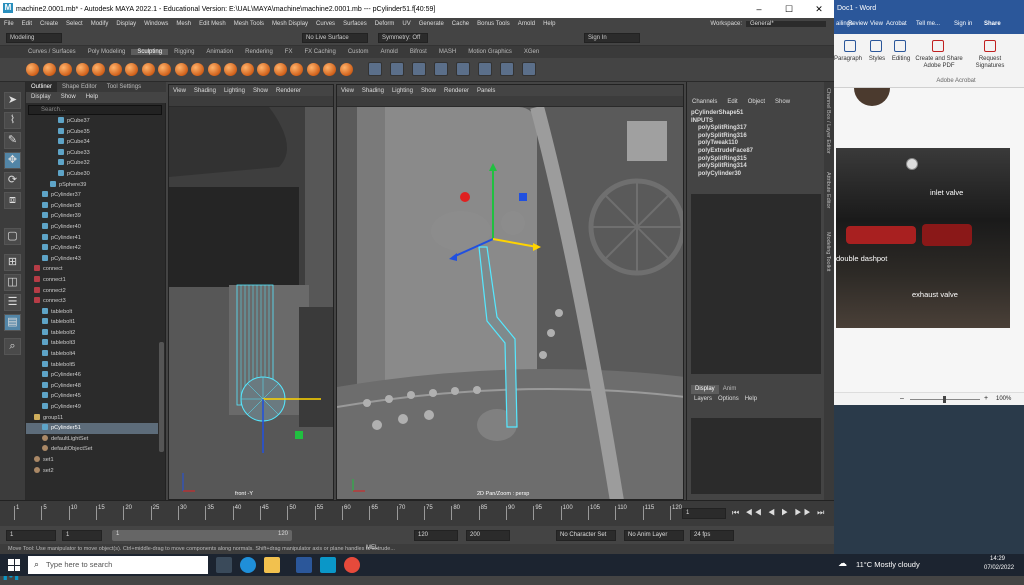  I want to click on zoom-in-button: +, so click(986, 398).